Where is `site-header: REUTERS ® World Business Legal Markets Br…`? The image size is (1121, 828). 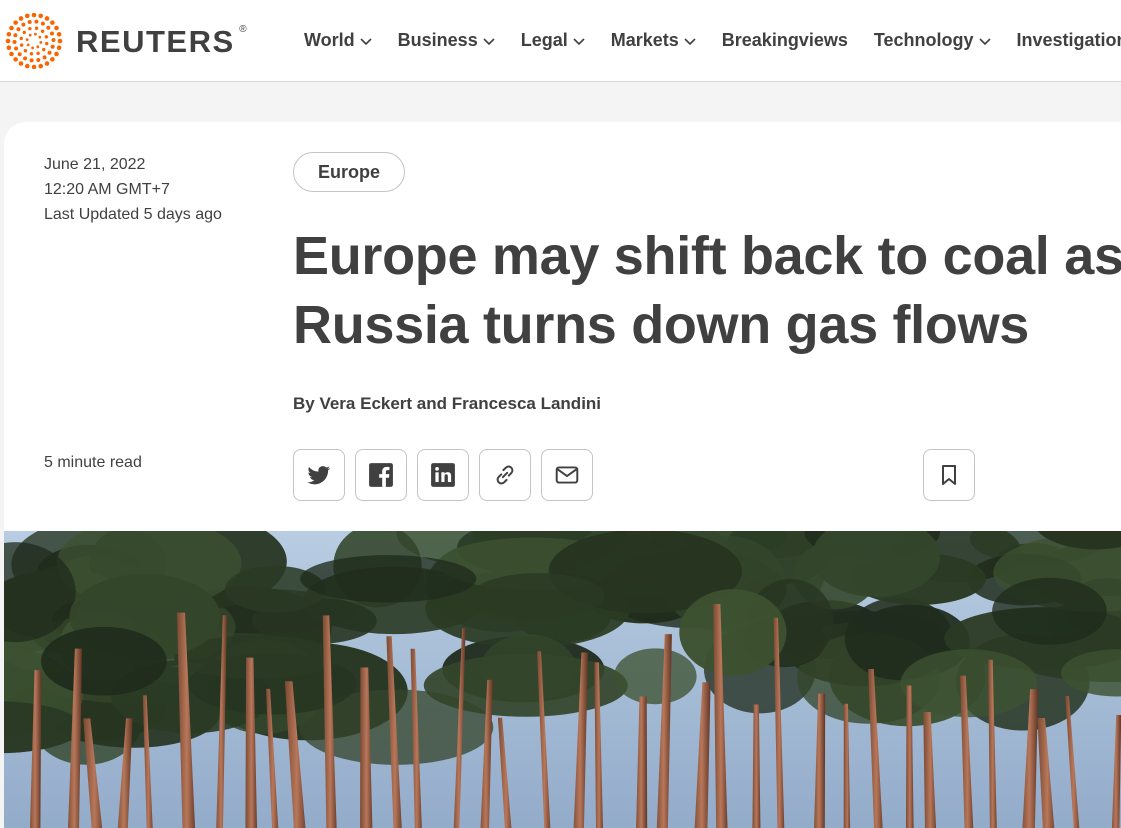 site-header: REUTERS ® World Business Legal Markets Br… is located at coordinates (560, 41).